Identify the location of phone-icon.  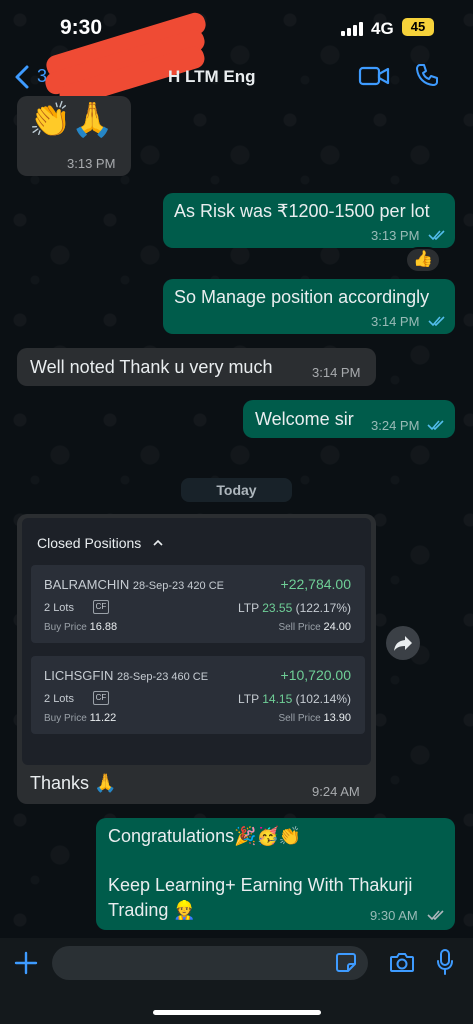
(427, 75).